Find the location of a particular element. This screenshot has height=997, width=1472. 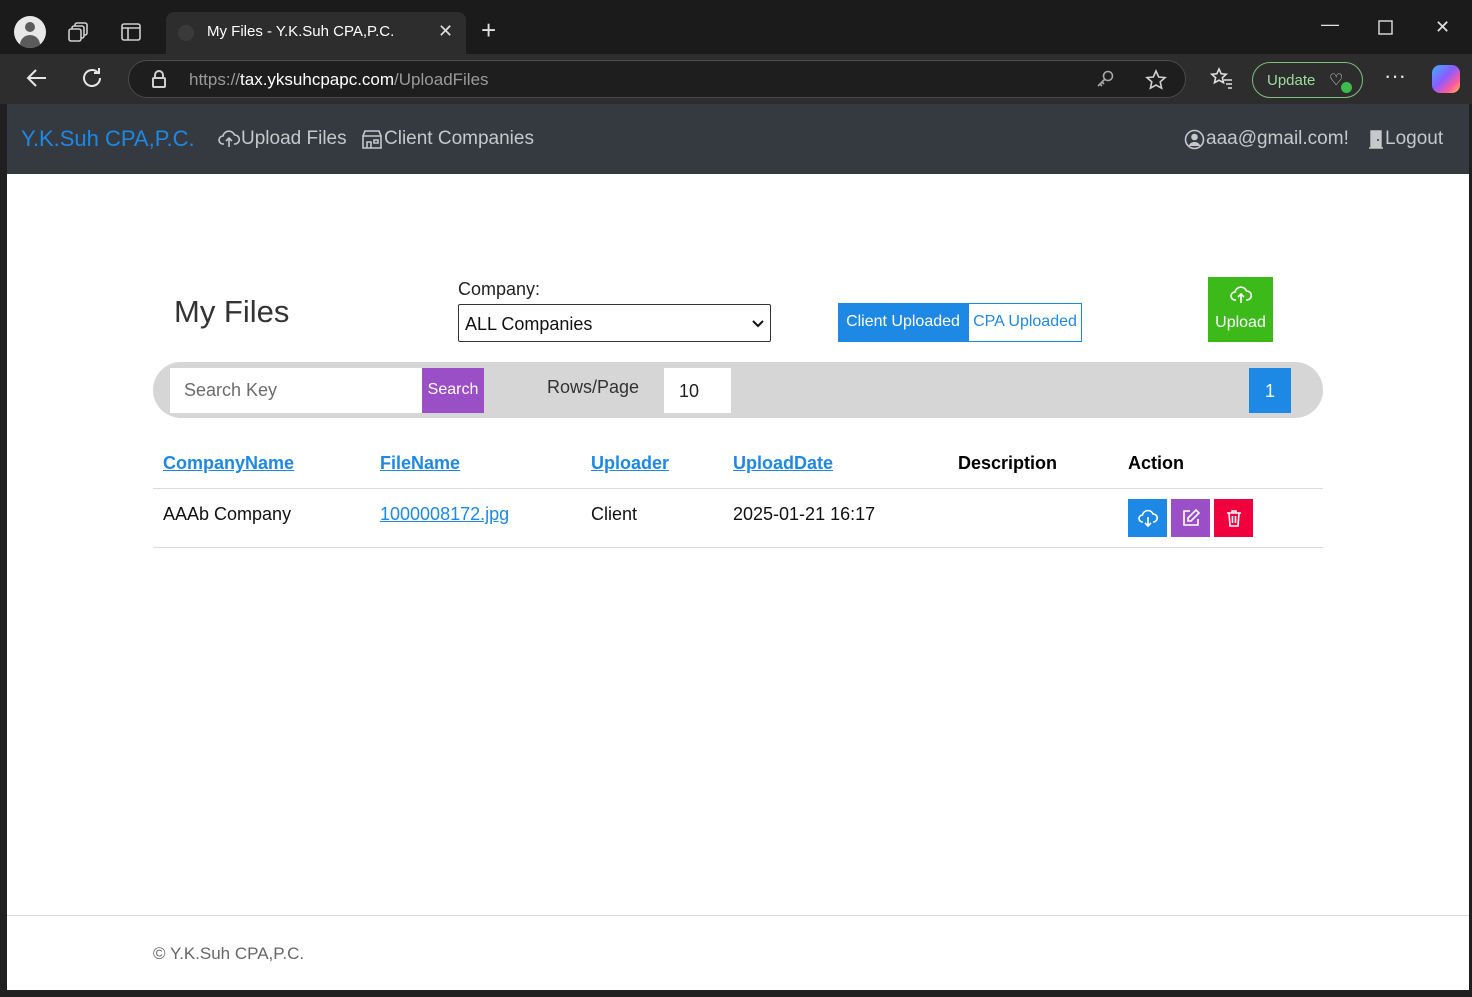

upload-button: Upload is located at coordinates (1240, 309).